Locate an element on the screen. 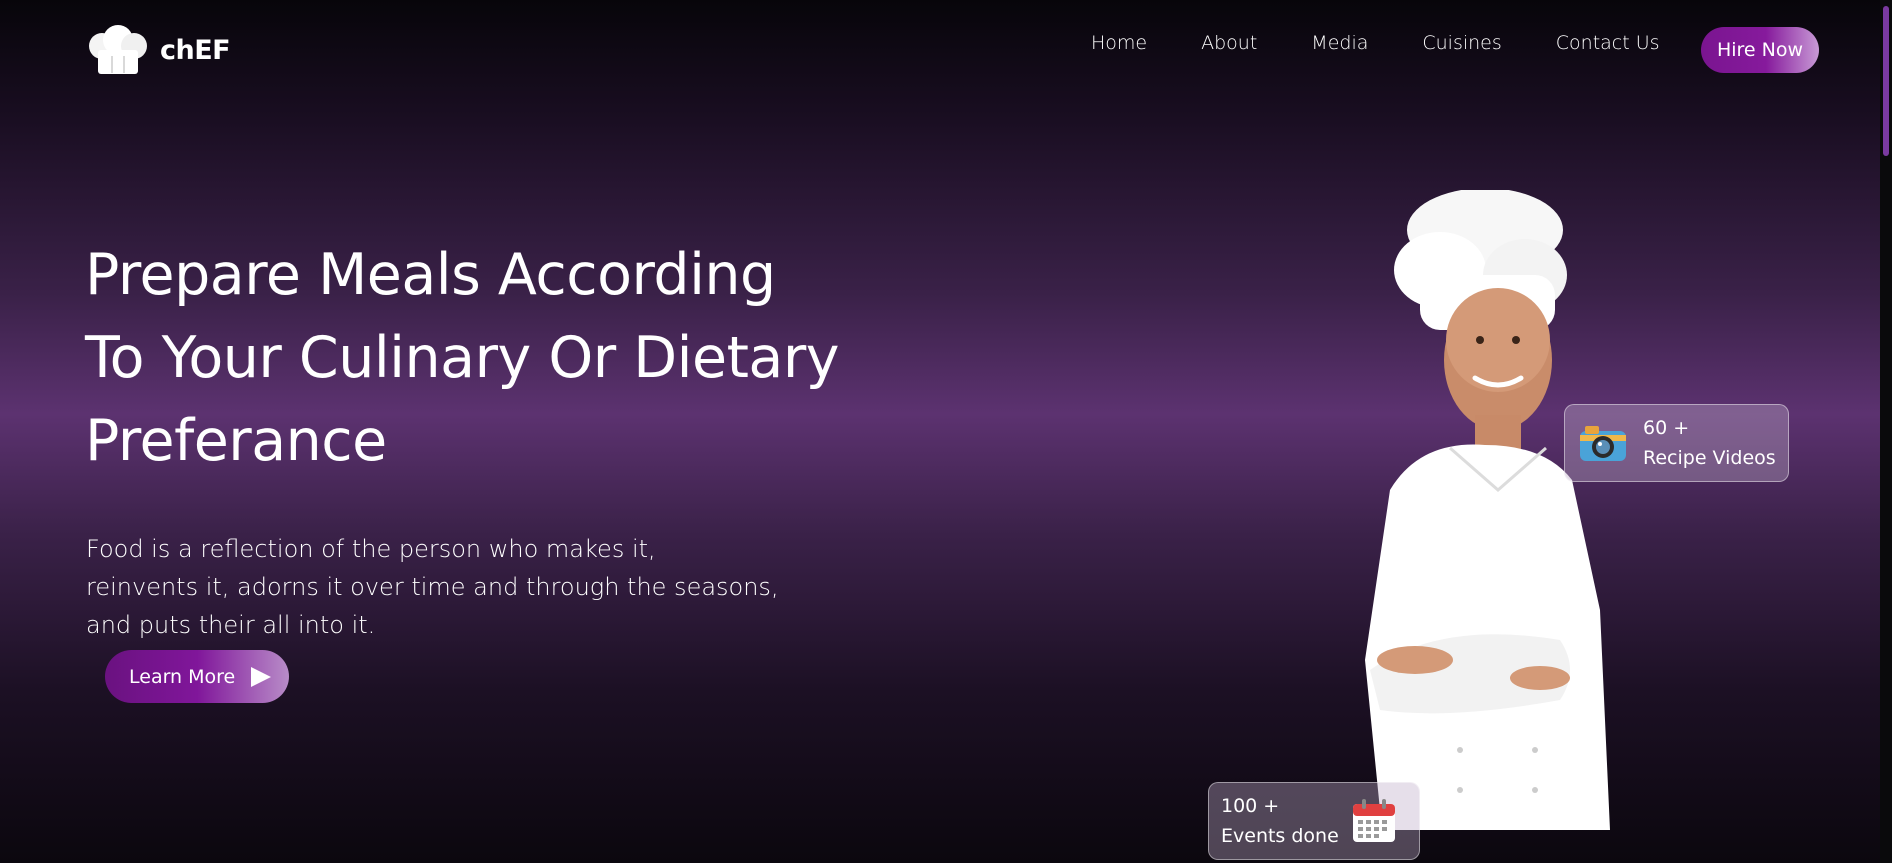 The height and width of the screenshot is (863, 1892). nav-about: About is located at coordinates (1229, 43).